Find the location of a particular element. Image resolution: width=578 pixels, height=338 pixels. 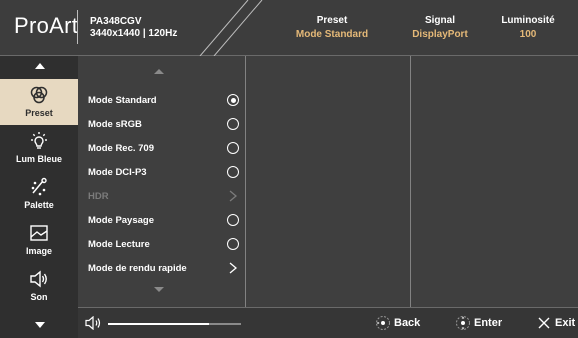

preset-status-value: Mode Standard is located at coordinates (332, 34).